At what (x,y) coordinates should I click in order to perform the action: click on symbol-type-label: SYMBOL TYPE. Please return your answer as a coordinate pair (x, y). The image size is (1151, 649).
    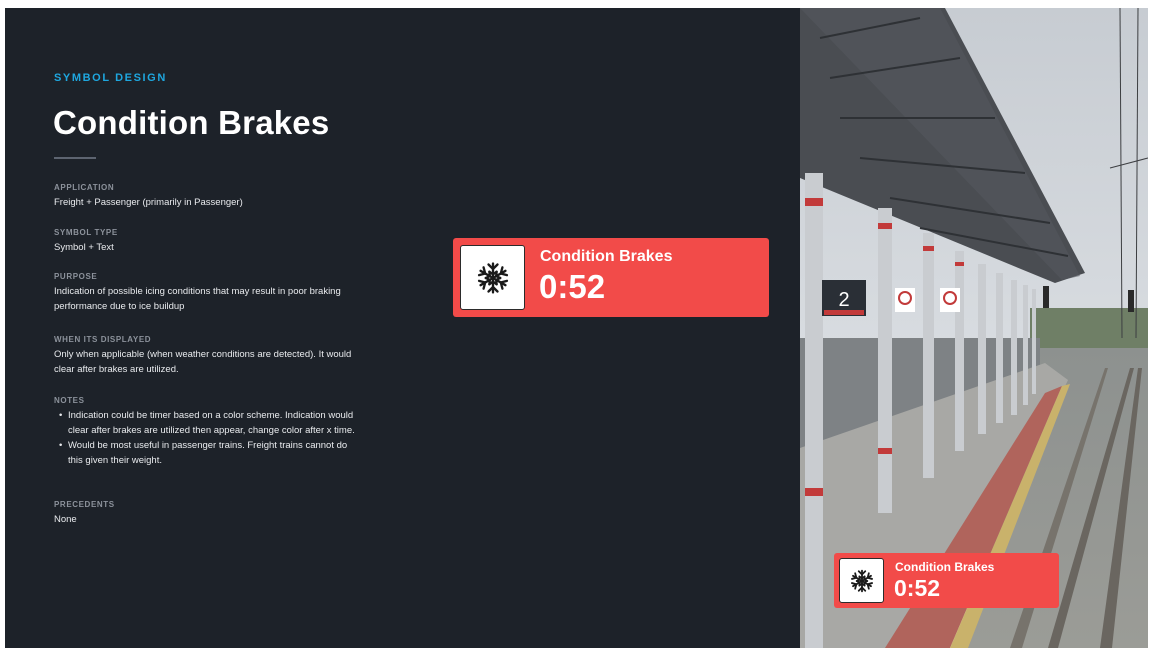
    Looking at the image, I should click on (86, 232).